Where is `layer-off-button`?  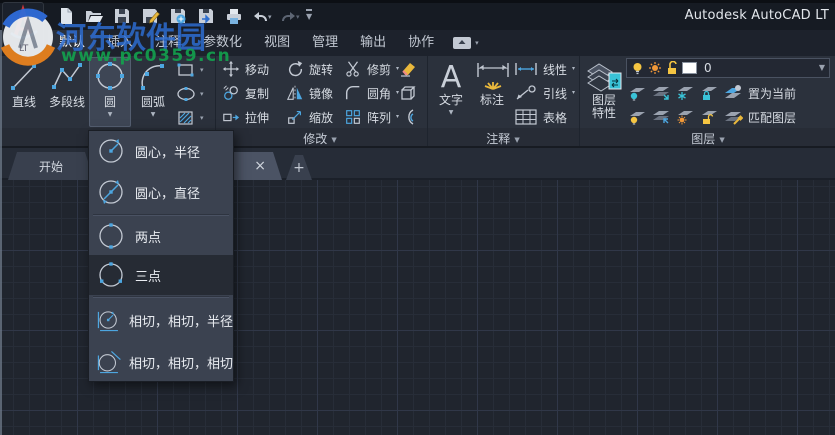
layer-off-button is located at coordinates (637, 93).